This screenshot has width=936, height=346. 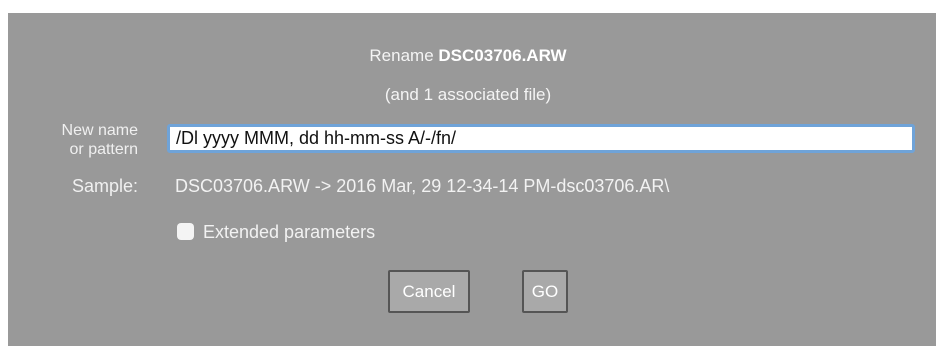 I want to click on go-button: GO, so click(x=545, y=291).